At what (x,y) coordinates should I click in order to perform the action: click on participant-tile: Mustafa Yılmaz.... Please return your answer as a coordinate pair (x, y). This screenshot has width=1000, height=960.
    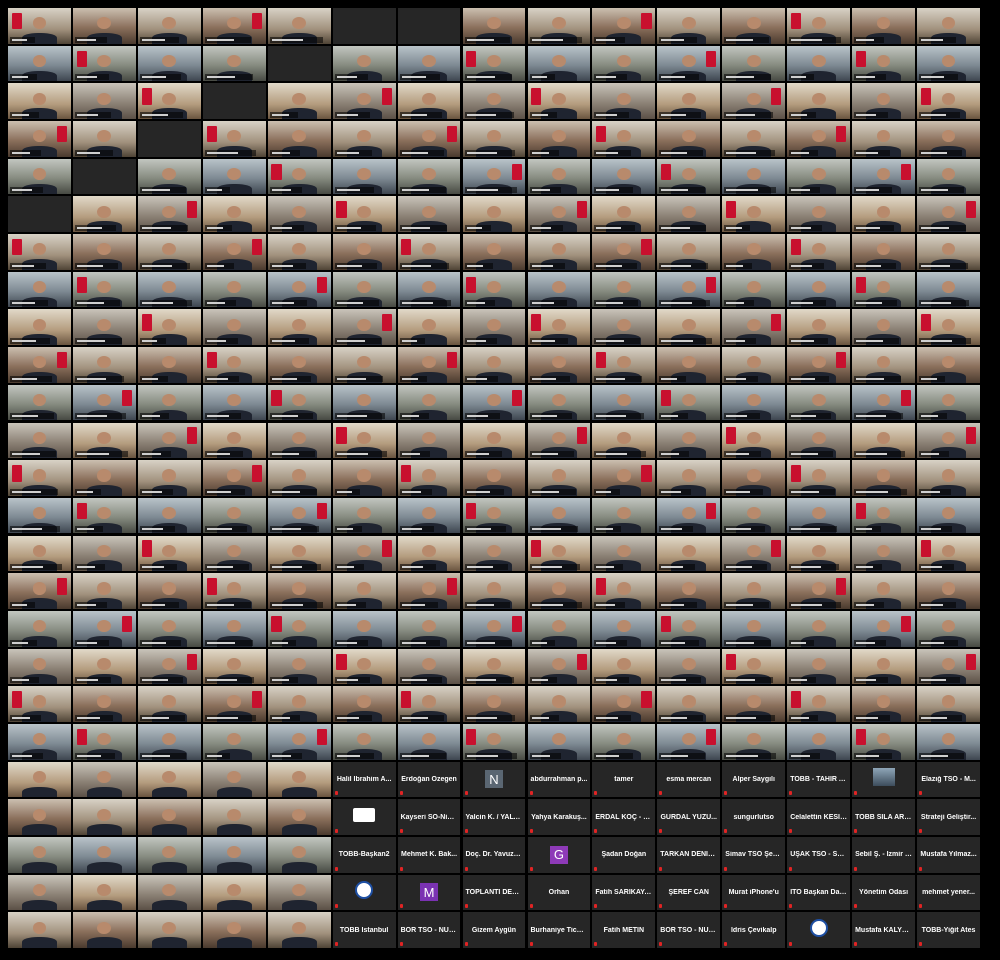
    Looking at the image, I should click on (948, 855).